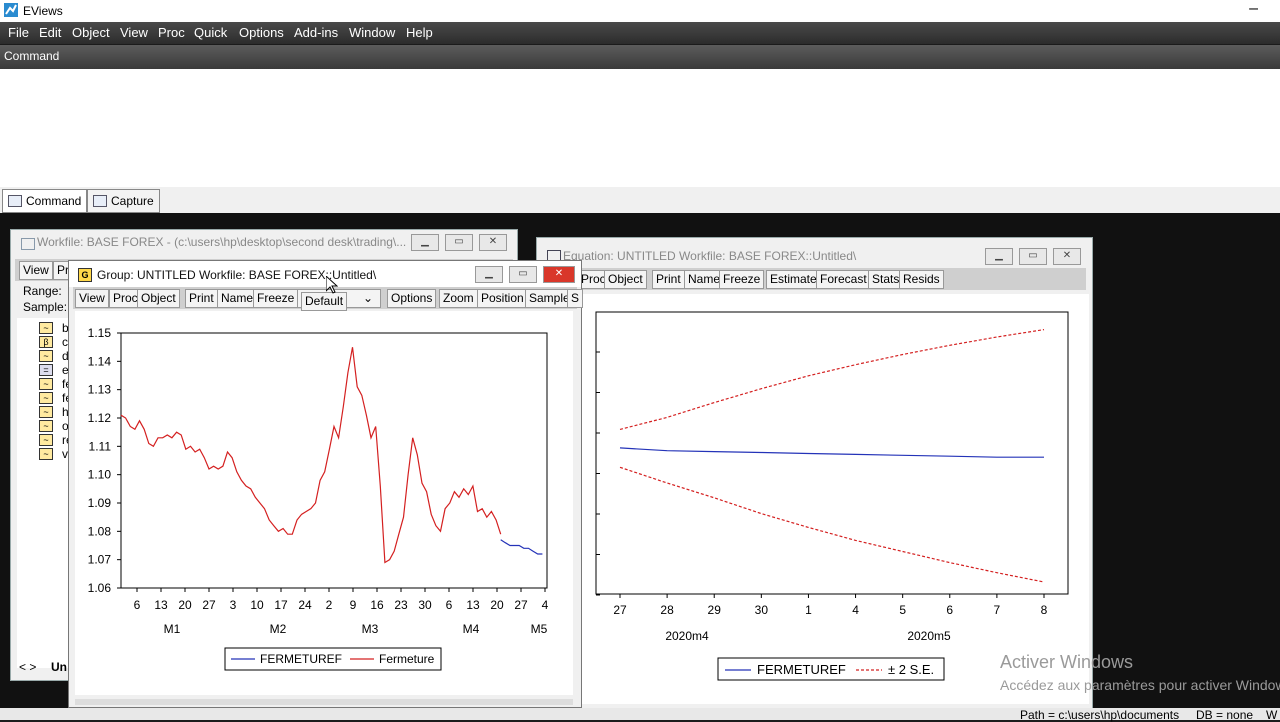  What do you see at coordinates (172, 629) in the screenshot?
I see `month-label: M1` at bounding box center [172, 629].